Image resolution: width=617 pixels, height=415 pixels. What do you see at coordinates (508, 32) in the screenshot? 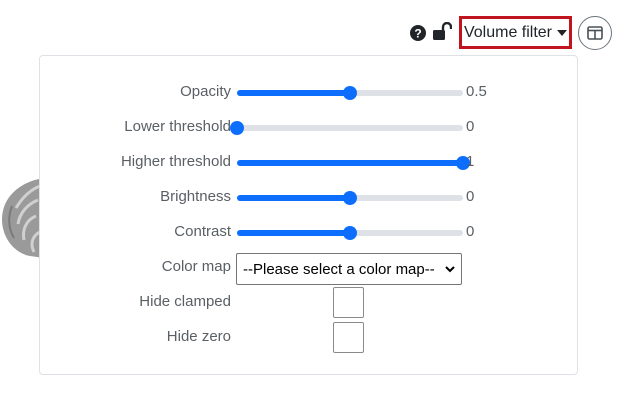
I see `volume-filter-label: Volume filter` at bounding box center [508, 32].